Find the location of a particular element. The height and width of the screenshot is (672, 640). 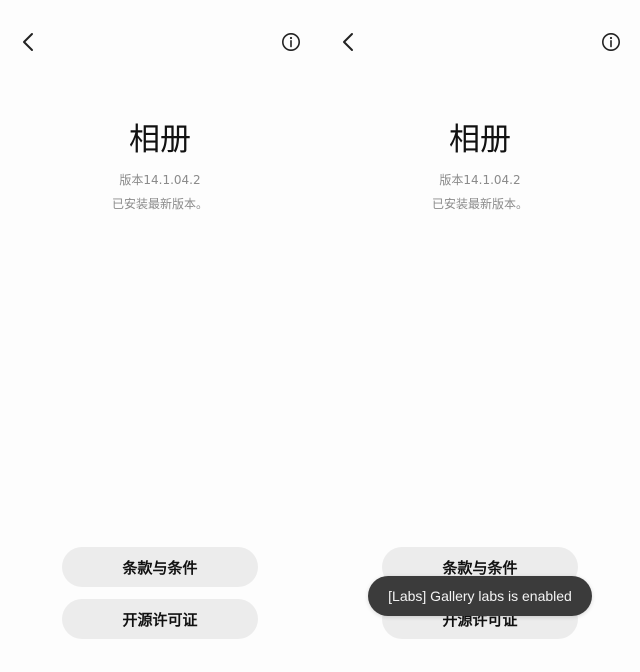

open-source-licenses-button: 开源许可证 is located at coordinates (160, 619).